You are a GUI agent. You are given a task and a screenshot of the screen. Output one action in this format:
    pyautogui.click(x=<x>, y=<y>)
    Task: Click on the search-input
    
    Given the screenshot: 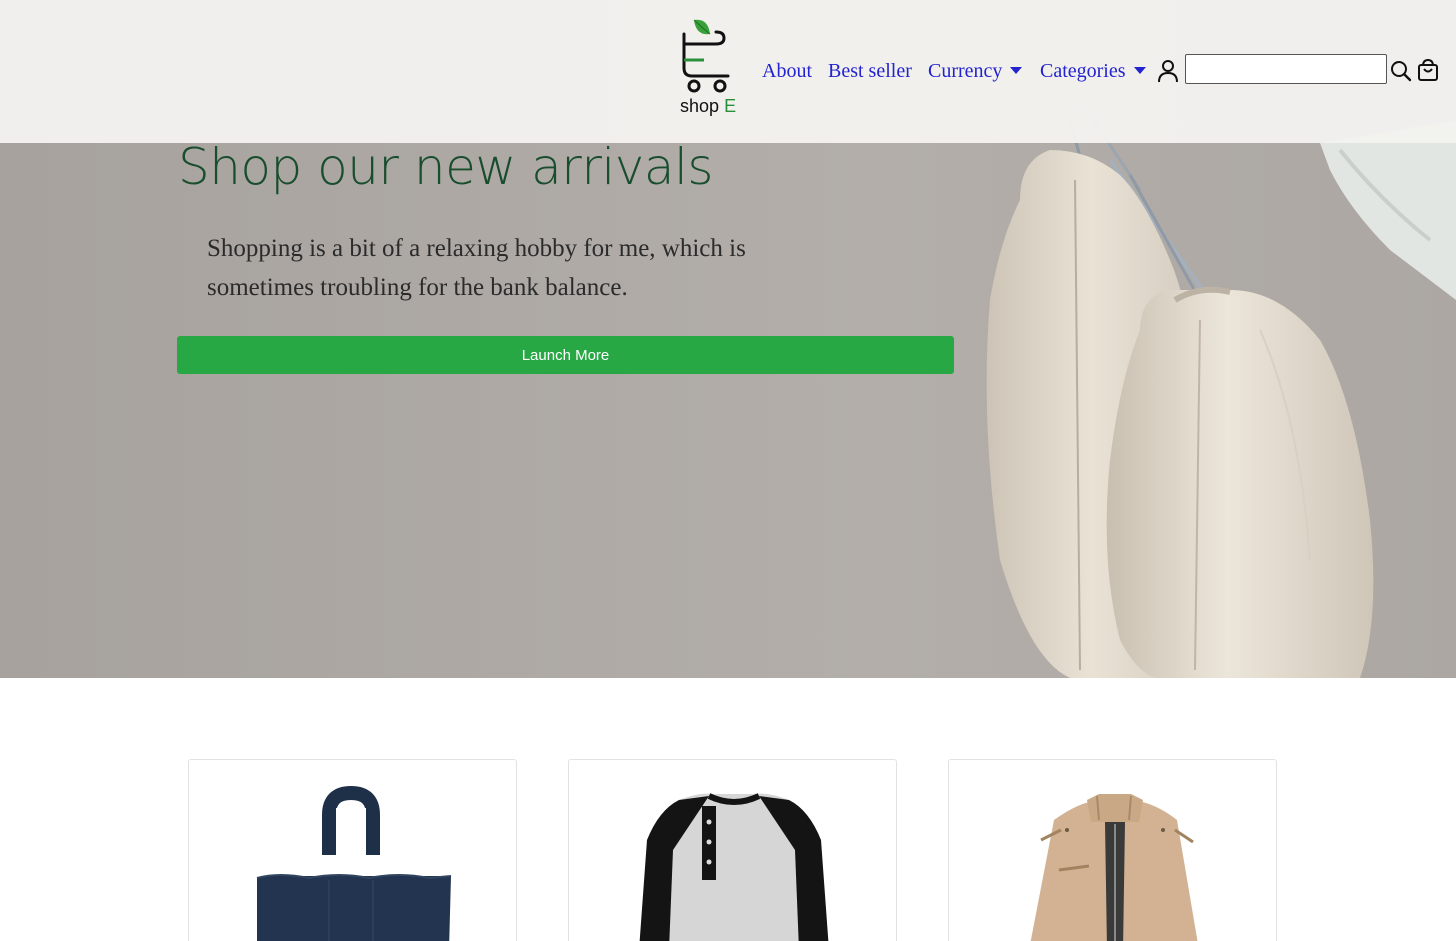 What is the action you would take?
    pyautogui.click(x=1286, y=69)
    